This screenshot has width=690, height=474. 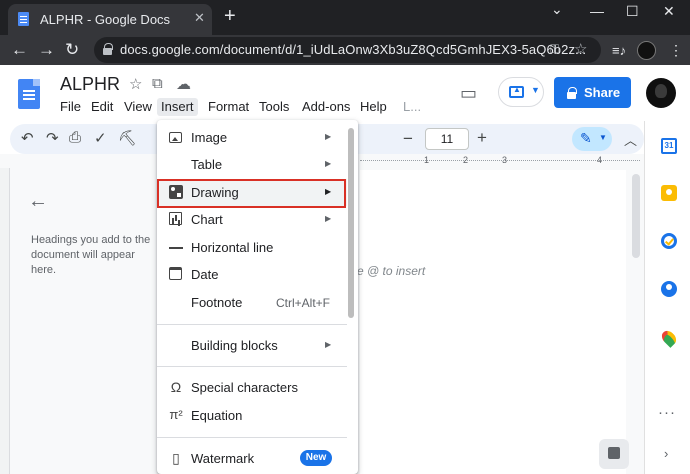 I want to click on print-icon: ⎙, so click(x=75, y=137).